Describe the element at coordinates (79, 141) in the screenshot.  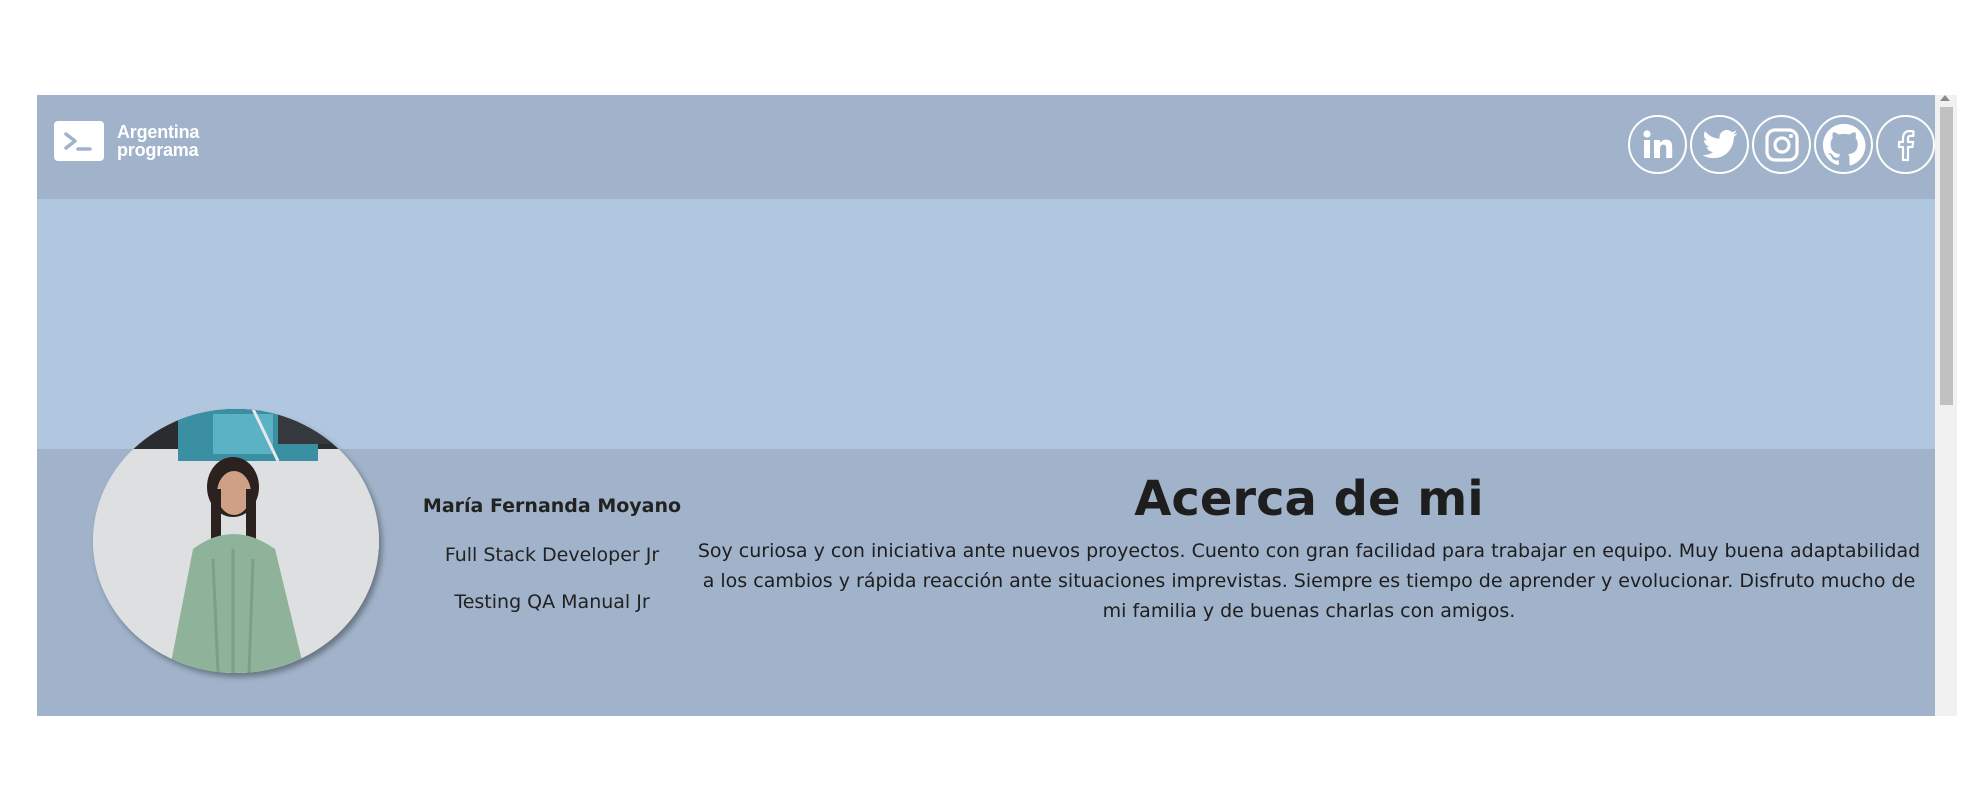
I see `terminal-icon` at that location.